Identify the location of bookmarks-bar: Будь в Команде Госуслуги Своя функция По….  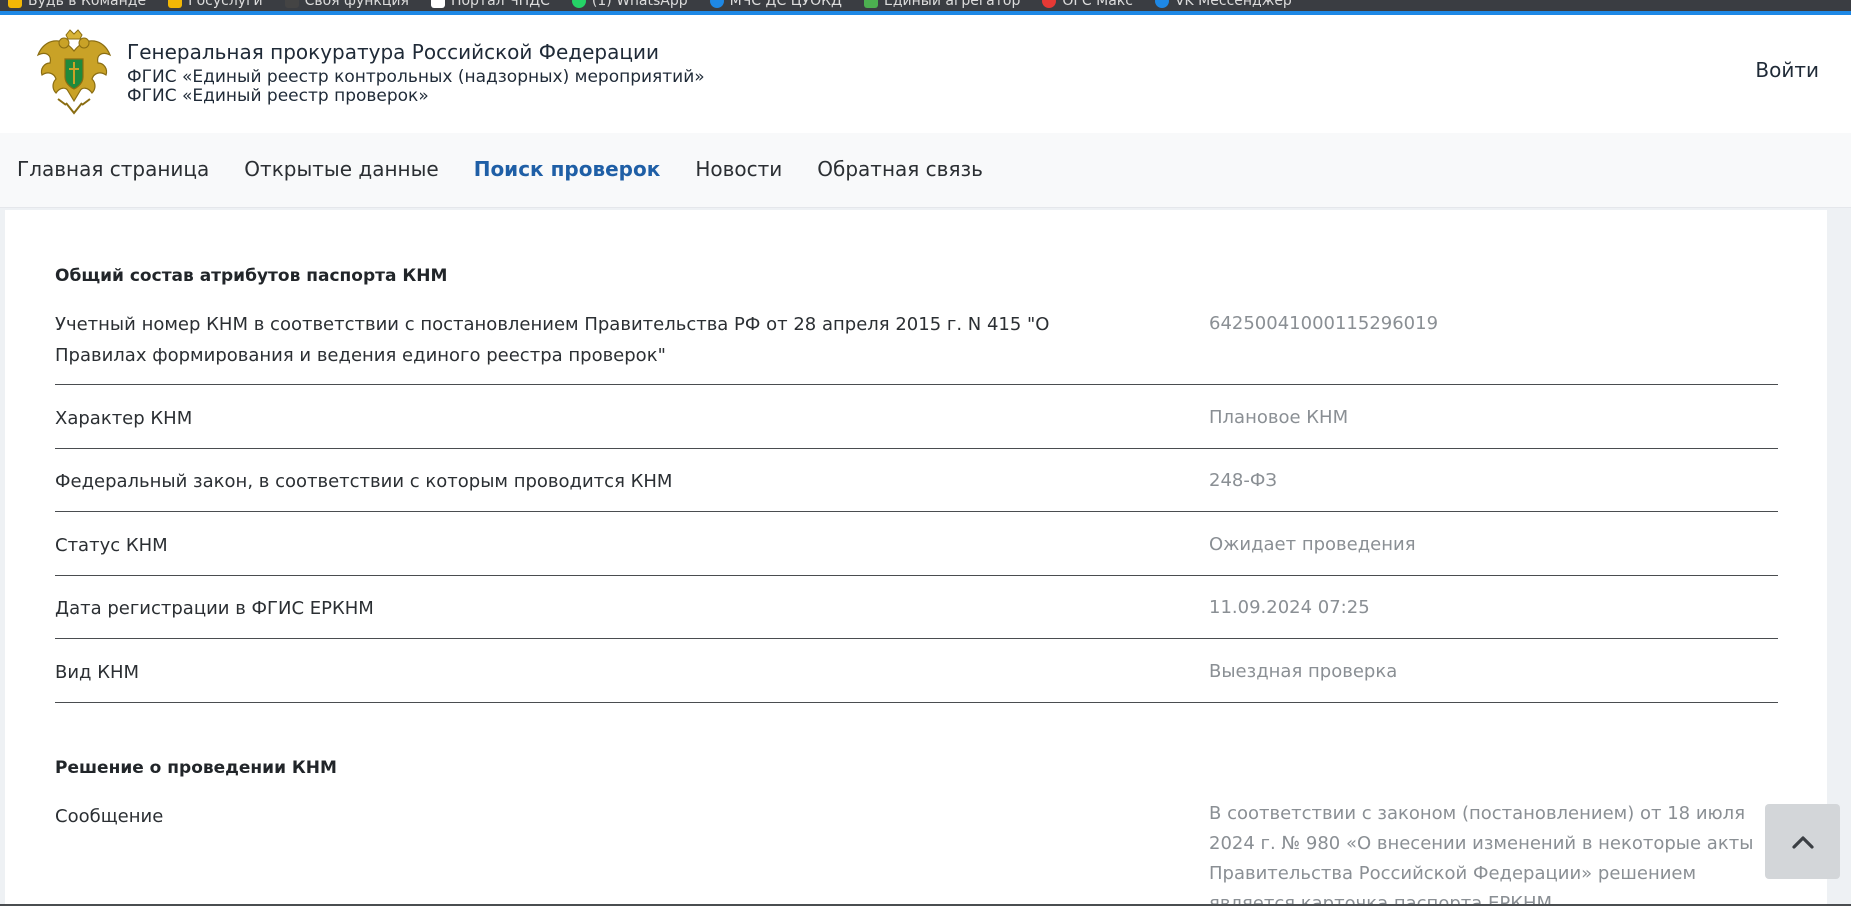
(925, 7).